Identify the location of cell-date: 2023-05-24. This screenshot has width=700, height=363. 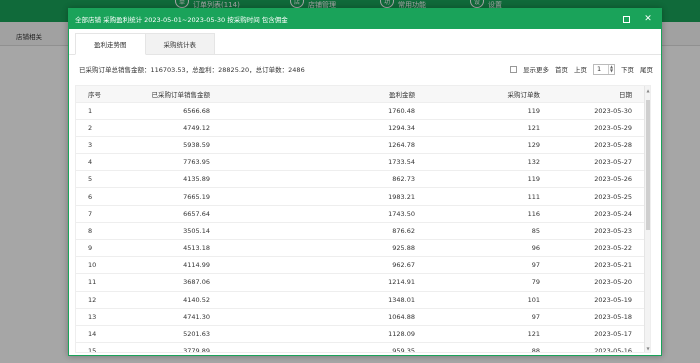
(596, 214).